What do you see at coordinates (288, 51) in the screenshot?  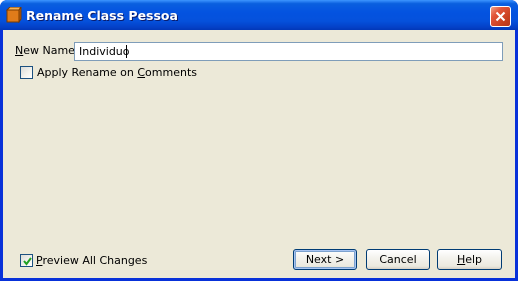 I see `new-name-input` at bounding box center [288, 51].